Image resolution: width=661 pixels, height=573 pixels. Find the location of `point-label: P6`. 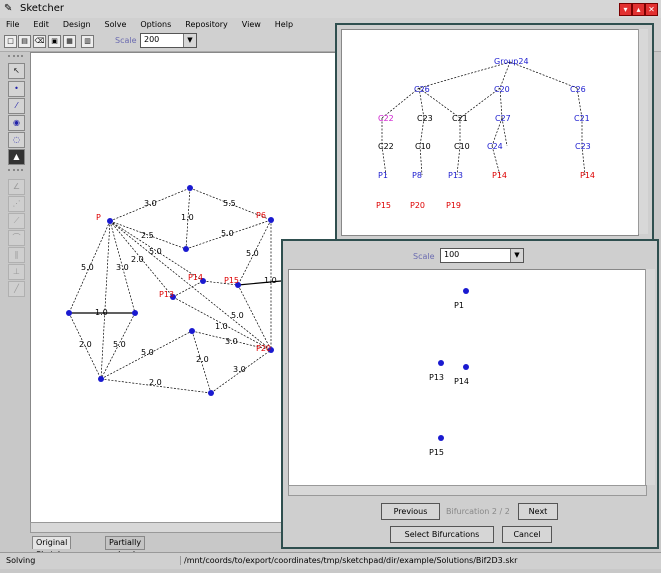

point-label: P6 is located at coordinates (261, 215).